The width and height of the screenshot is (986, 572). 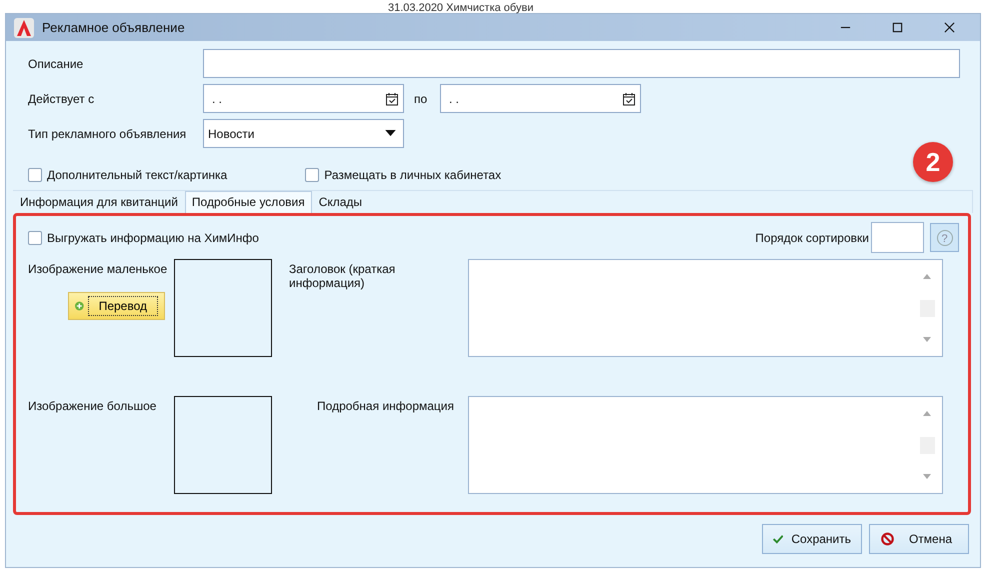 What do you see at coordinates (303, 133) in the screenshot?
I see `ad-type-dropdown: Новости` at bounding box center [303, 133].